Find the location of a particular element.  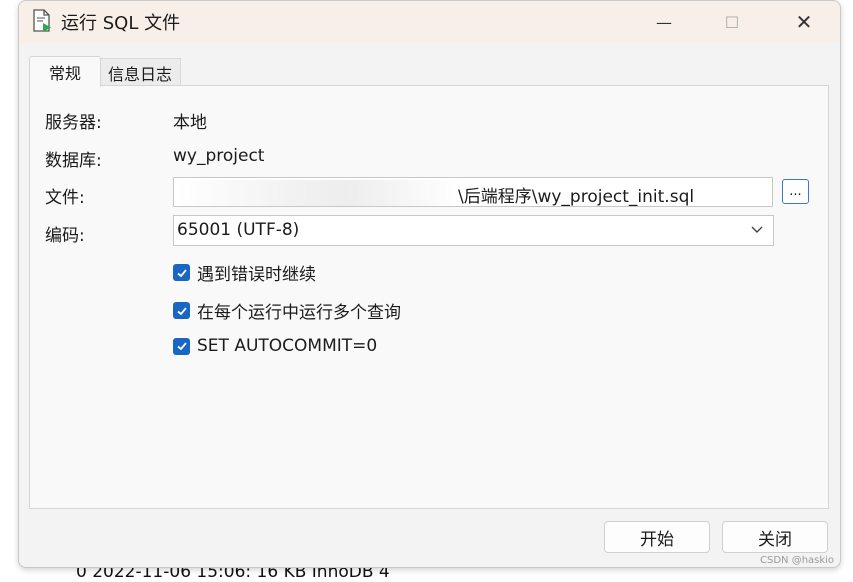

redacted-path-blur is located at coordinates (319, 193).